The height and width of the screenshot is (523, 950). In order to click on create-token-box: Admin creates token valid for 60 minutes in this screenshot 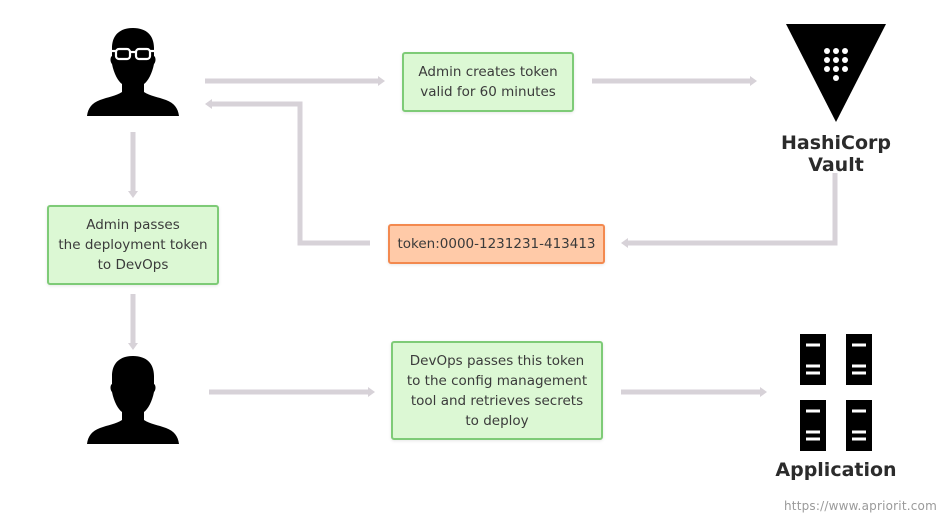, I will do `click(488, 82)`.